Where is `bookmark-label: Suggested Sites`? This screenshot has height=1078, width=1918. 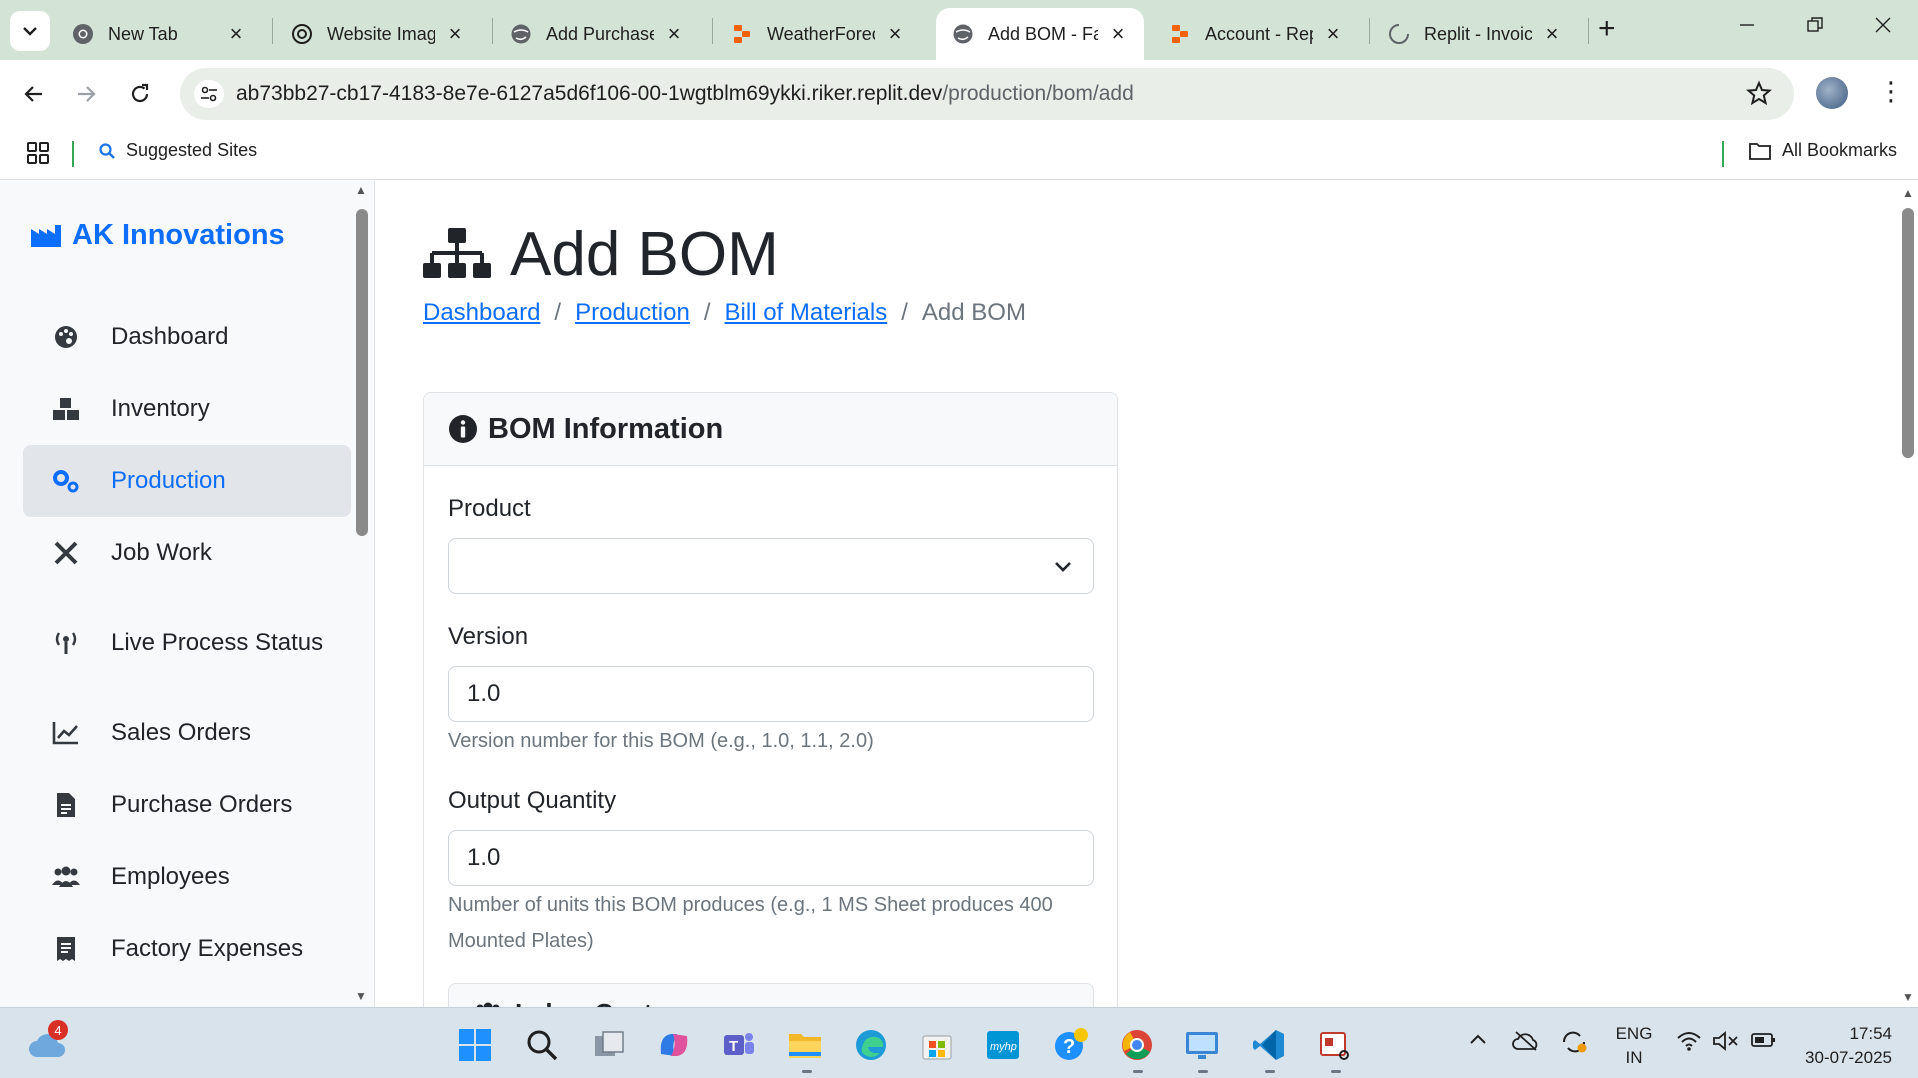
bookmark-label: Suggested Sites is located at coordinates (192, 150).